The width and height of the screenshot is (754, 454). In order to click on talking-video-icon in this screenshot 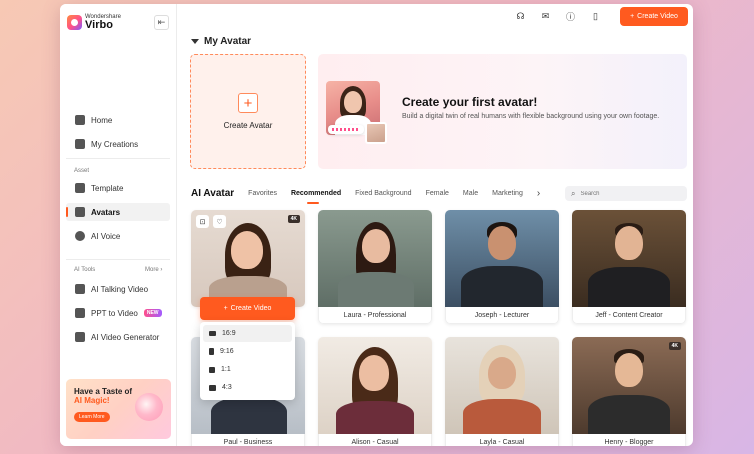, I will do `click(80, 289)`.